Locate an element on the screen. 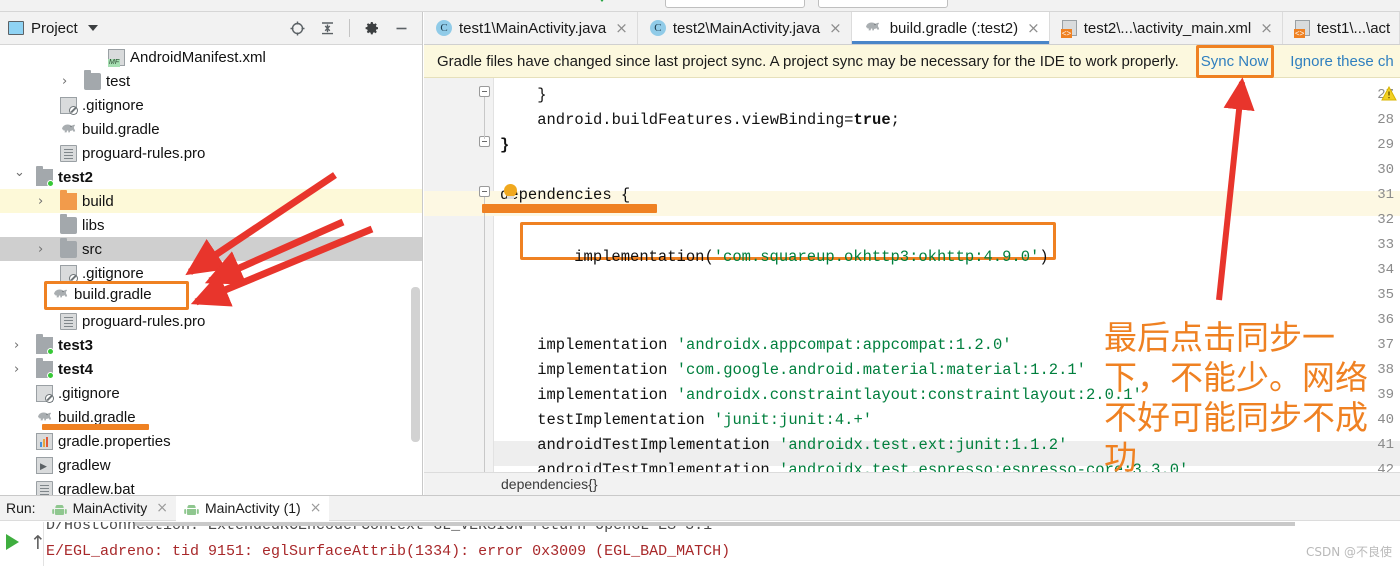 The image size is (1400, 566). editor-tab-label: test1\...\act is located at coordinates (1353, 28).